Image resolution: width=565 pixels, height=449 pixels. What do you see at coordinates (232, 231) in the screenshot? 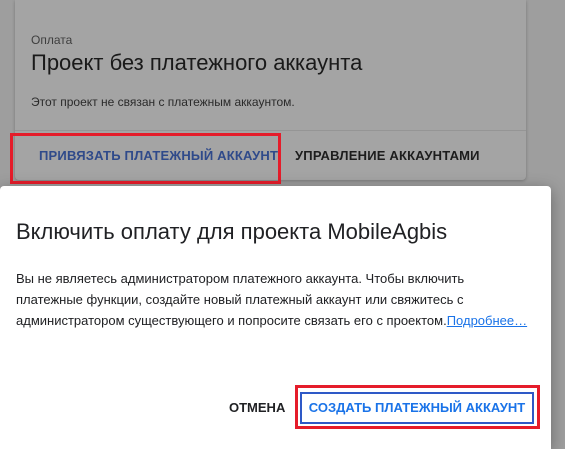
I see `dialog-title: Включить оплату для проекта MobileAgbis` at bounding box center [232, 231].